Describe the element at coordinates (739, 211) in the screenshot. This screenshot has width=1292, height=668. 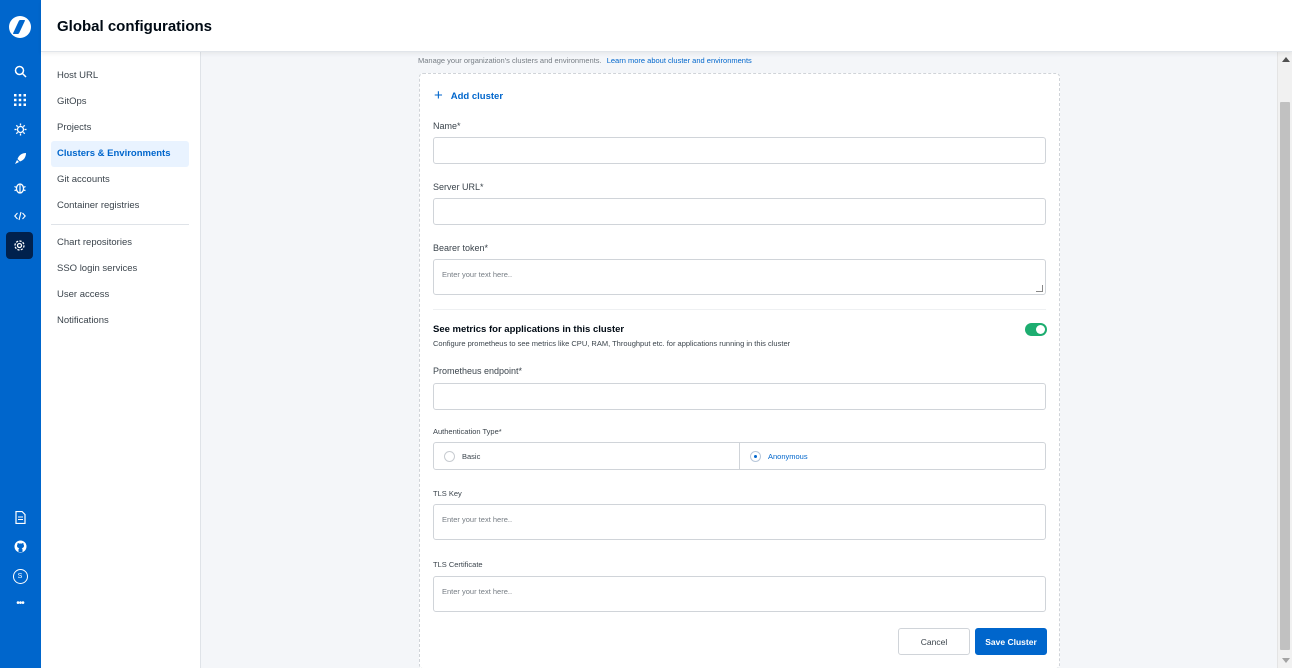
I see `server-url-input` at that location.